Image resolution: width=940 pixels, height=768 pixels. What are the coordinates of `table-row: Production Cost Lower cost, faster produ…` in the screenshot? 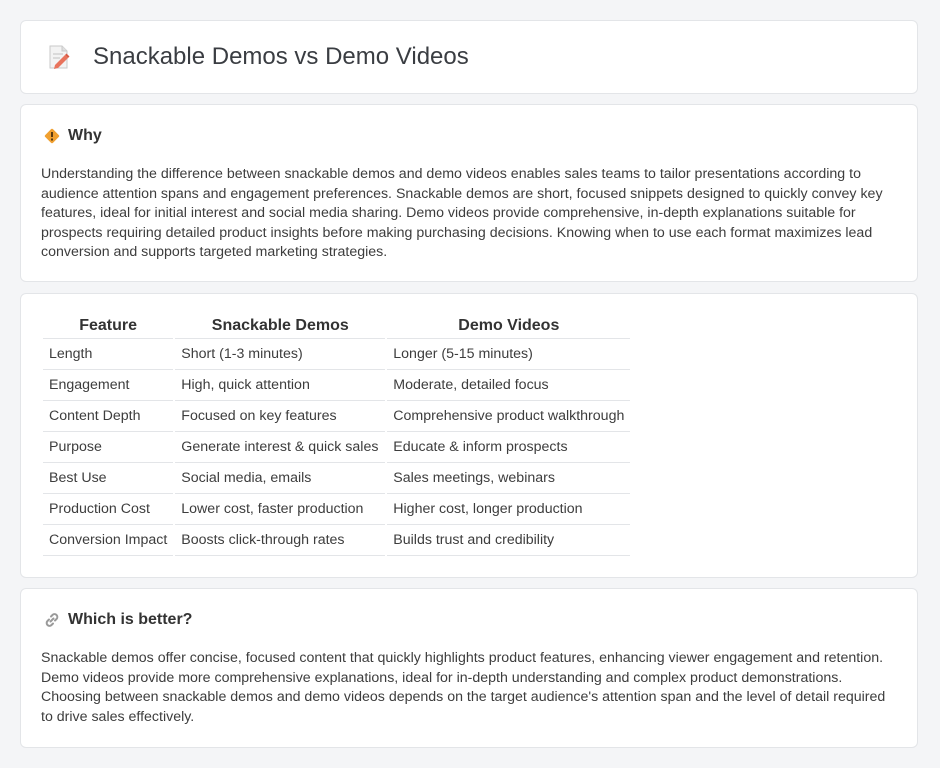 It's located at (337, 509).